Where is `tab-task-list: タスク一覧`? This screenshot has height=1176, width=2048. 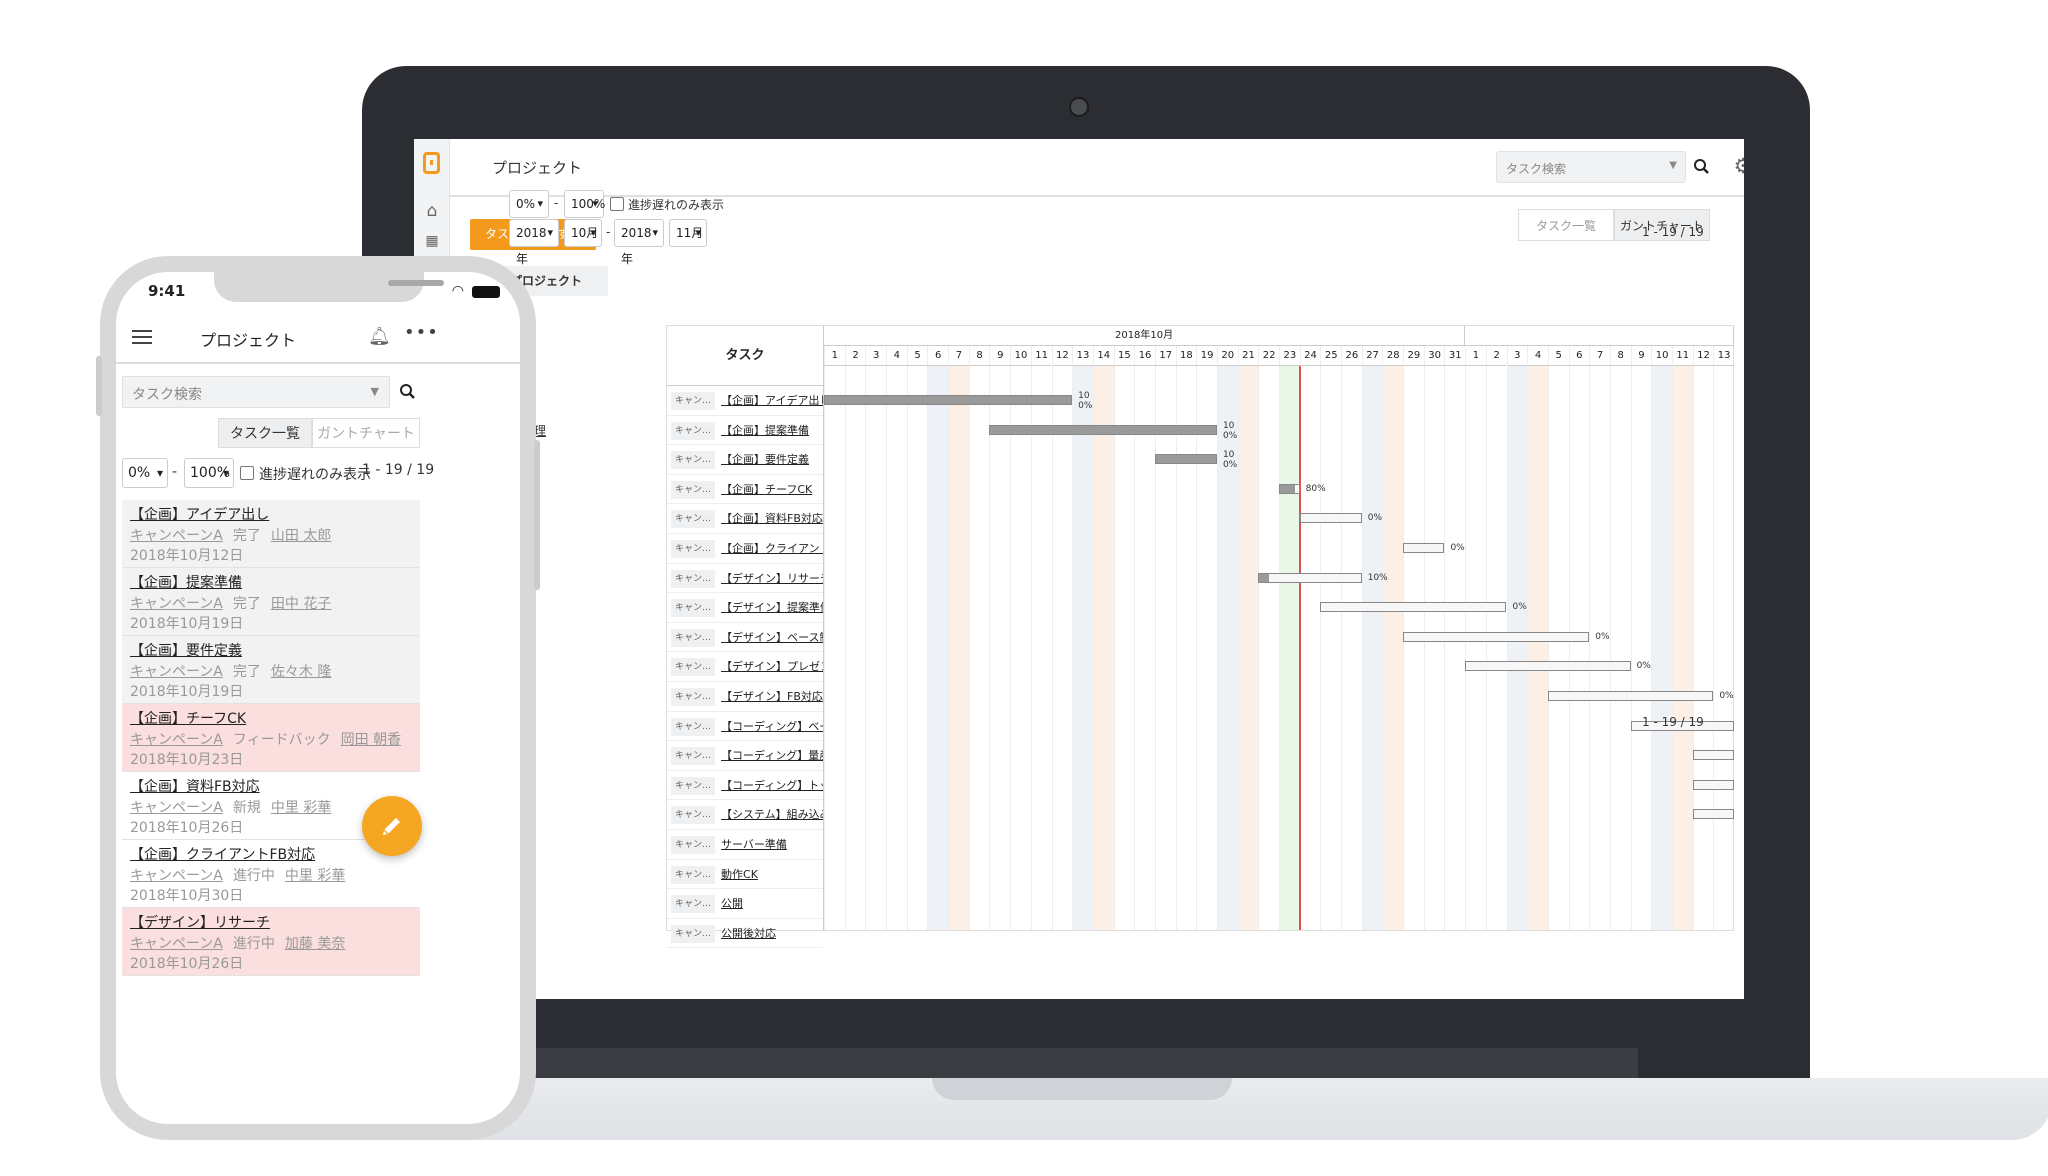
tab-task-list: タスク一覧 is located at coordinates (1566, 225).